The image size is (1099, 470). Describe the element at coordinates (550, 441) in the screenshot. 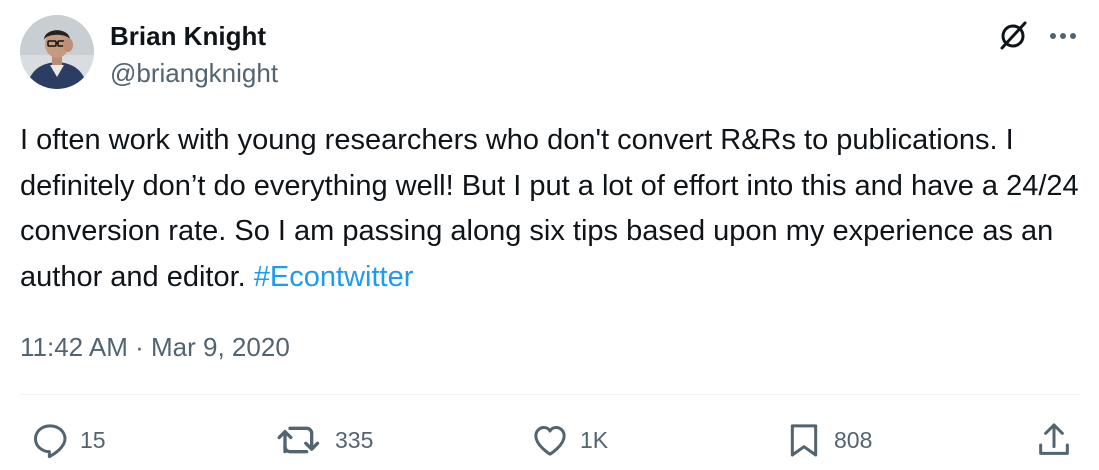

I see `like-icon` at that location.